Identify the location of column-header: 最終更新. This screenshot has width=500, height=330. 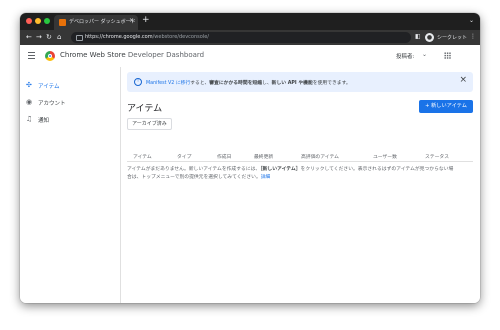
(263, 156).